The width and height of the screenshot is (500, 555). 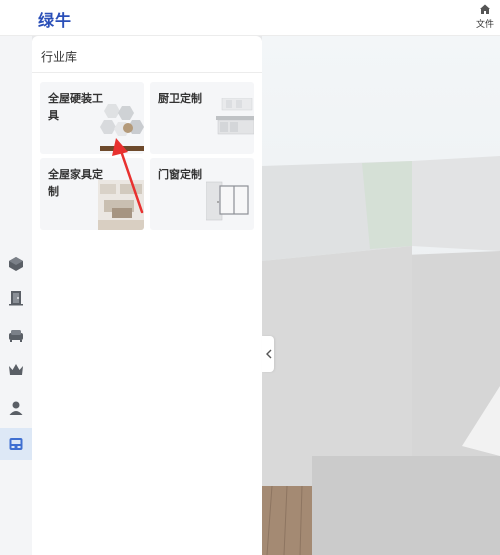 What do you see at coordinates (485, 9) in the screenshot?
I see `home-icon` at bounding box center [485, 9].